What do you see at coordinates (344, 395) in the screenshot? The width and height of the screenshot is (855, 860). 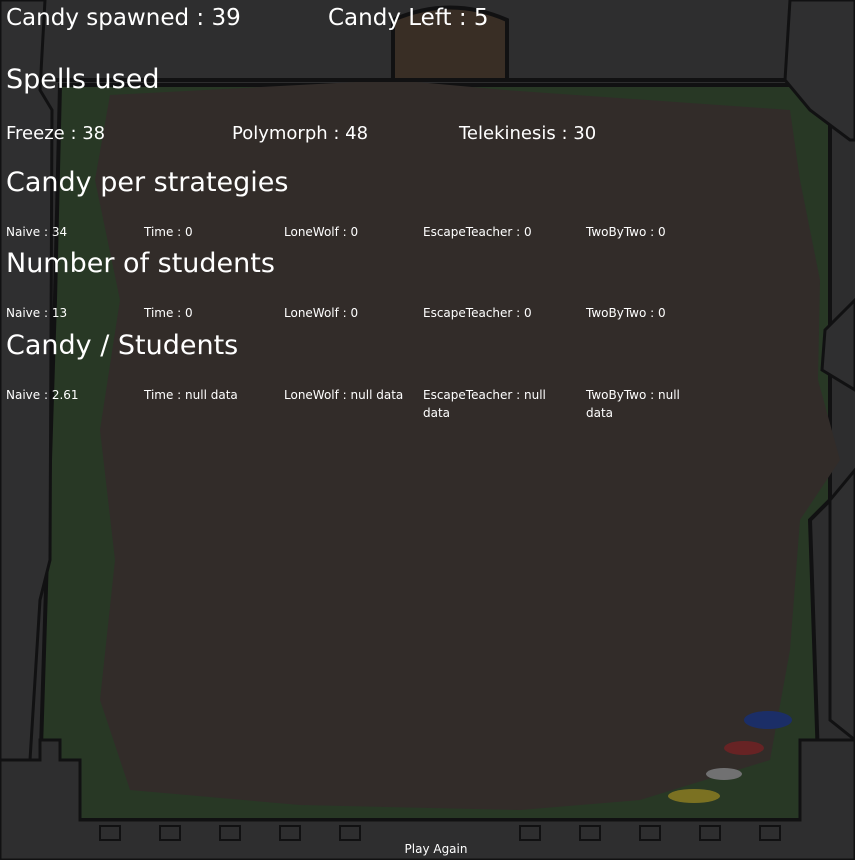 I see `ratio-lonewolf: LoneWolf : null data` at bounding box center [344, 395].